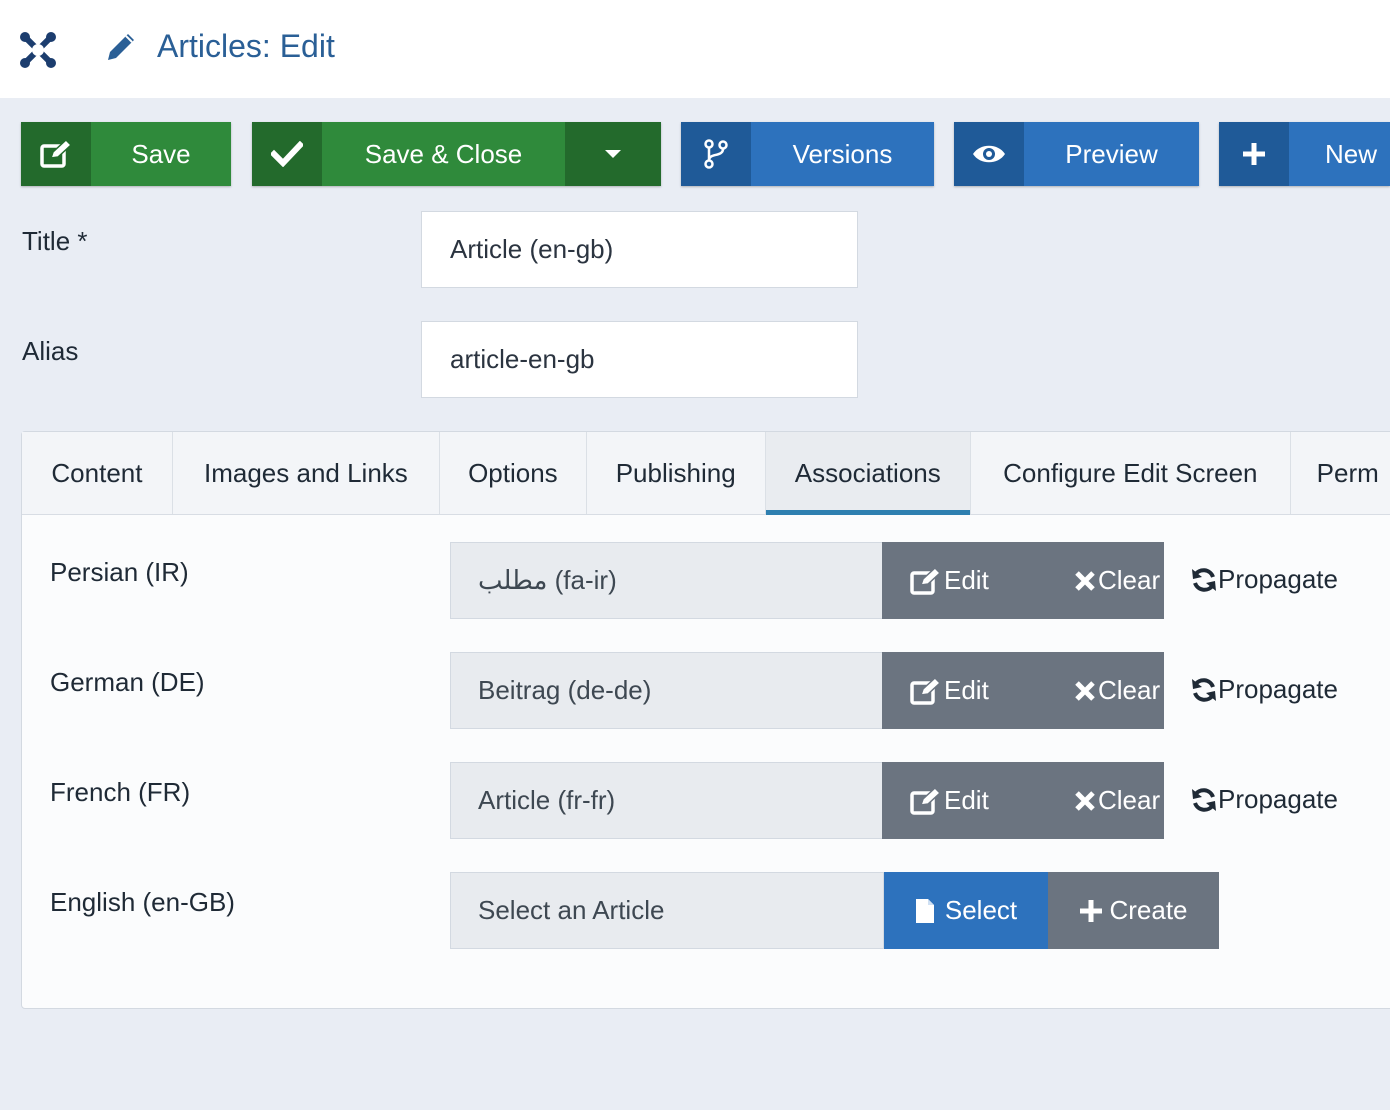  Describe the element at coordinates (1131, 473) in the screenshot. I see `tab-configure-edit-screen: Configure Edit Screen` at that location.